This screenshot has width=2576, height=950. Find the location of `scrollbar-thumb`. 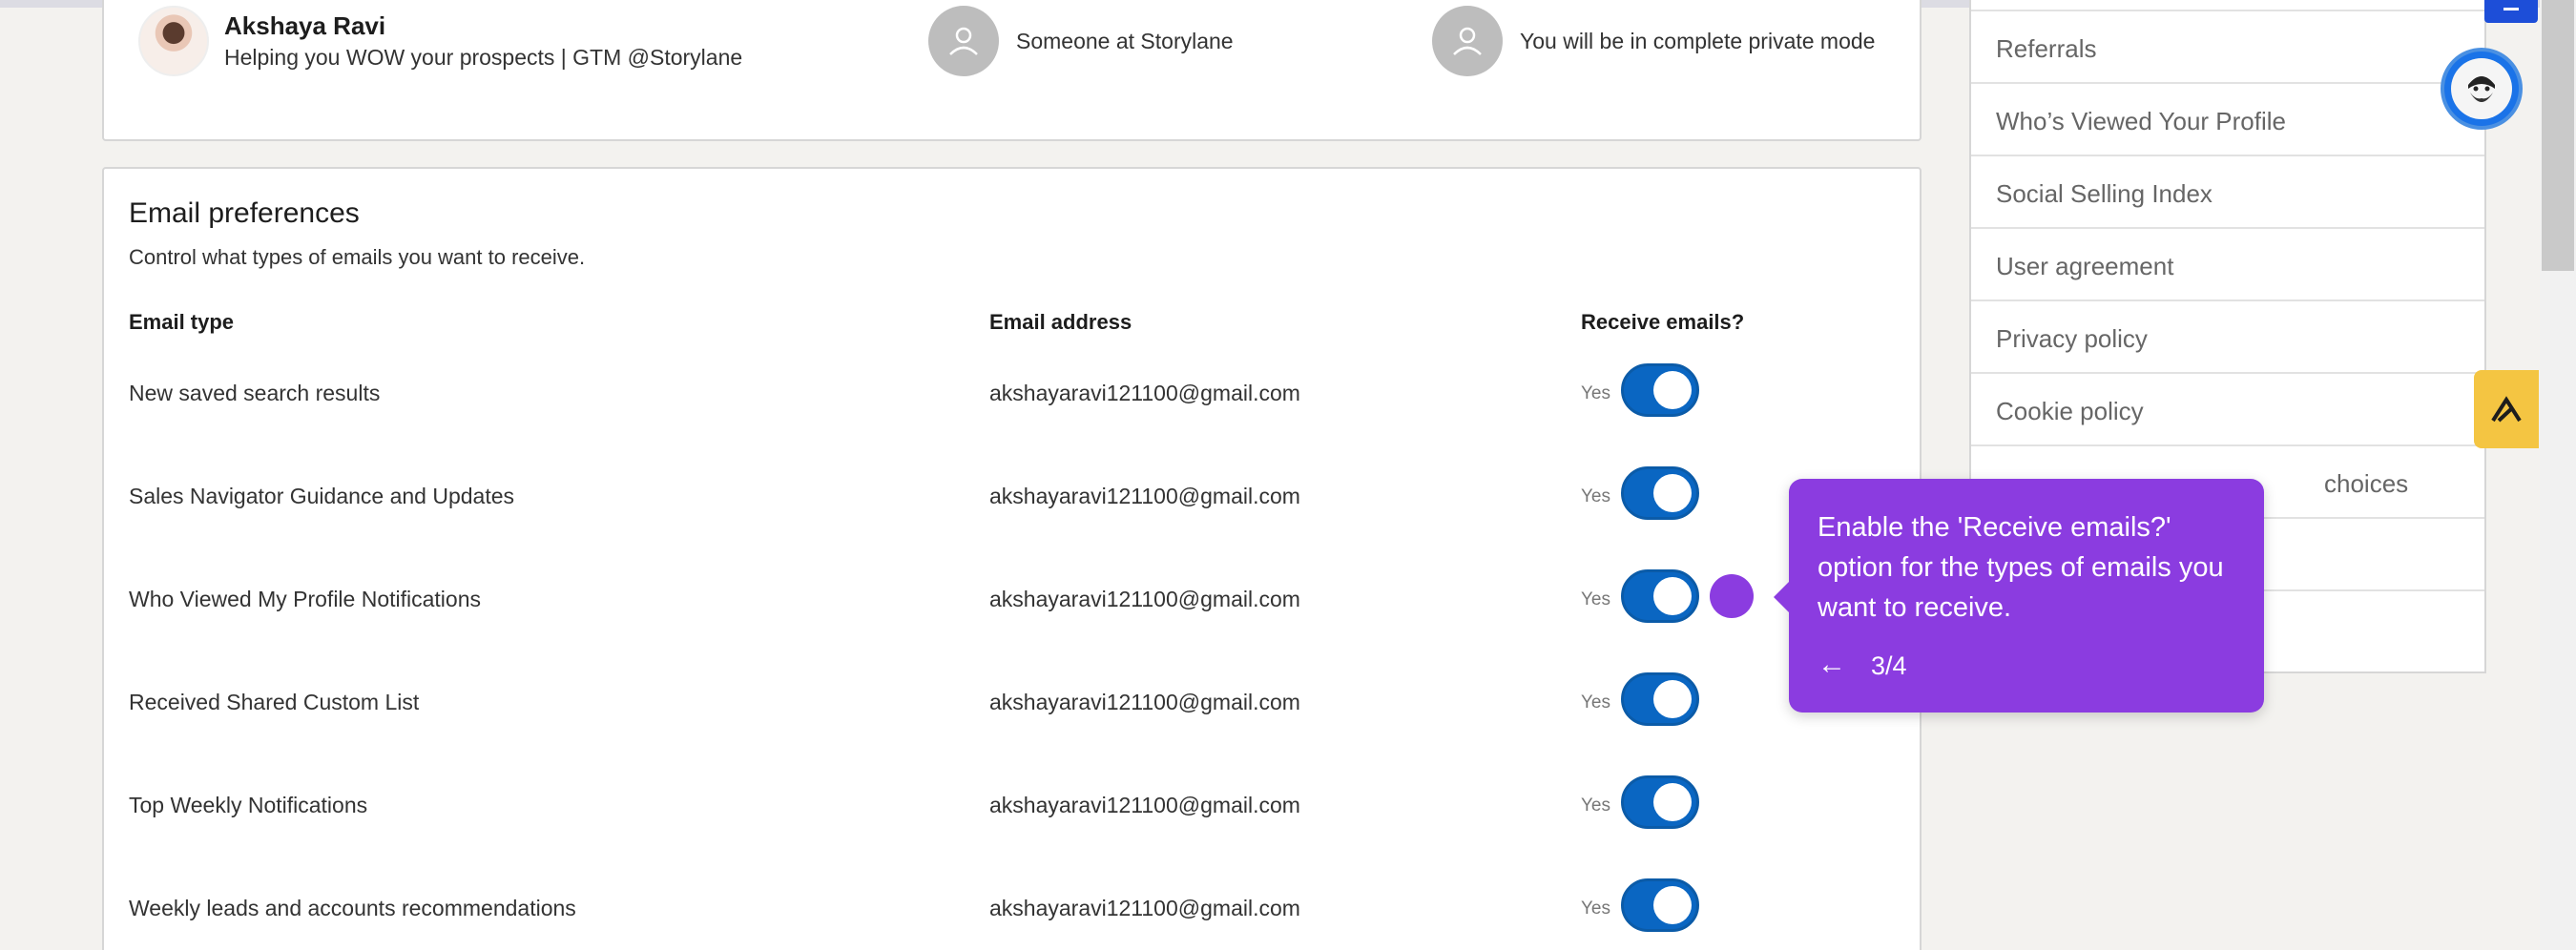

scrollbar-thumb is located at coordinates (2558, 135).